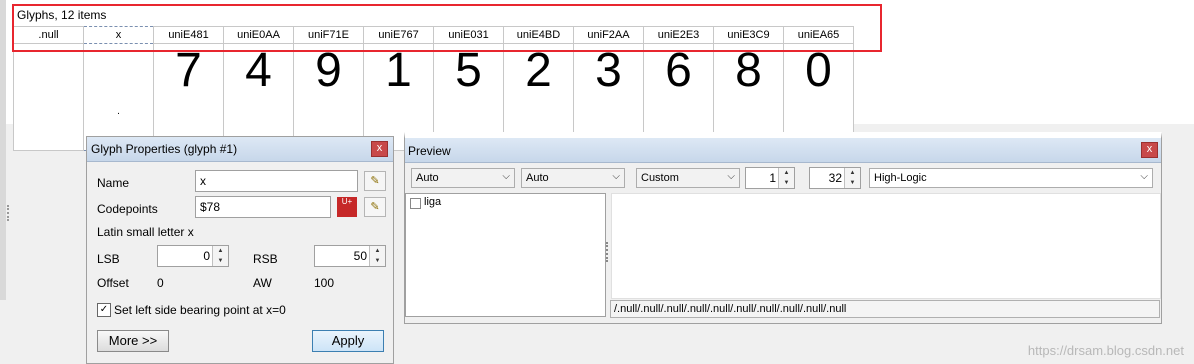 This screenshot has height=364, width=1194. What do you see at coordinates (263, 207) in the screenshot?
I see `codepoints-field: $78` at bounding box center [263, 207].